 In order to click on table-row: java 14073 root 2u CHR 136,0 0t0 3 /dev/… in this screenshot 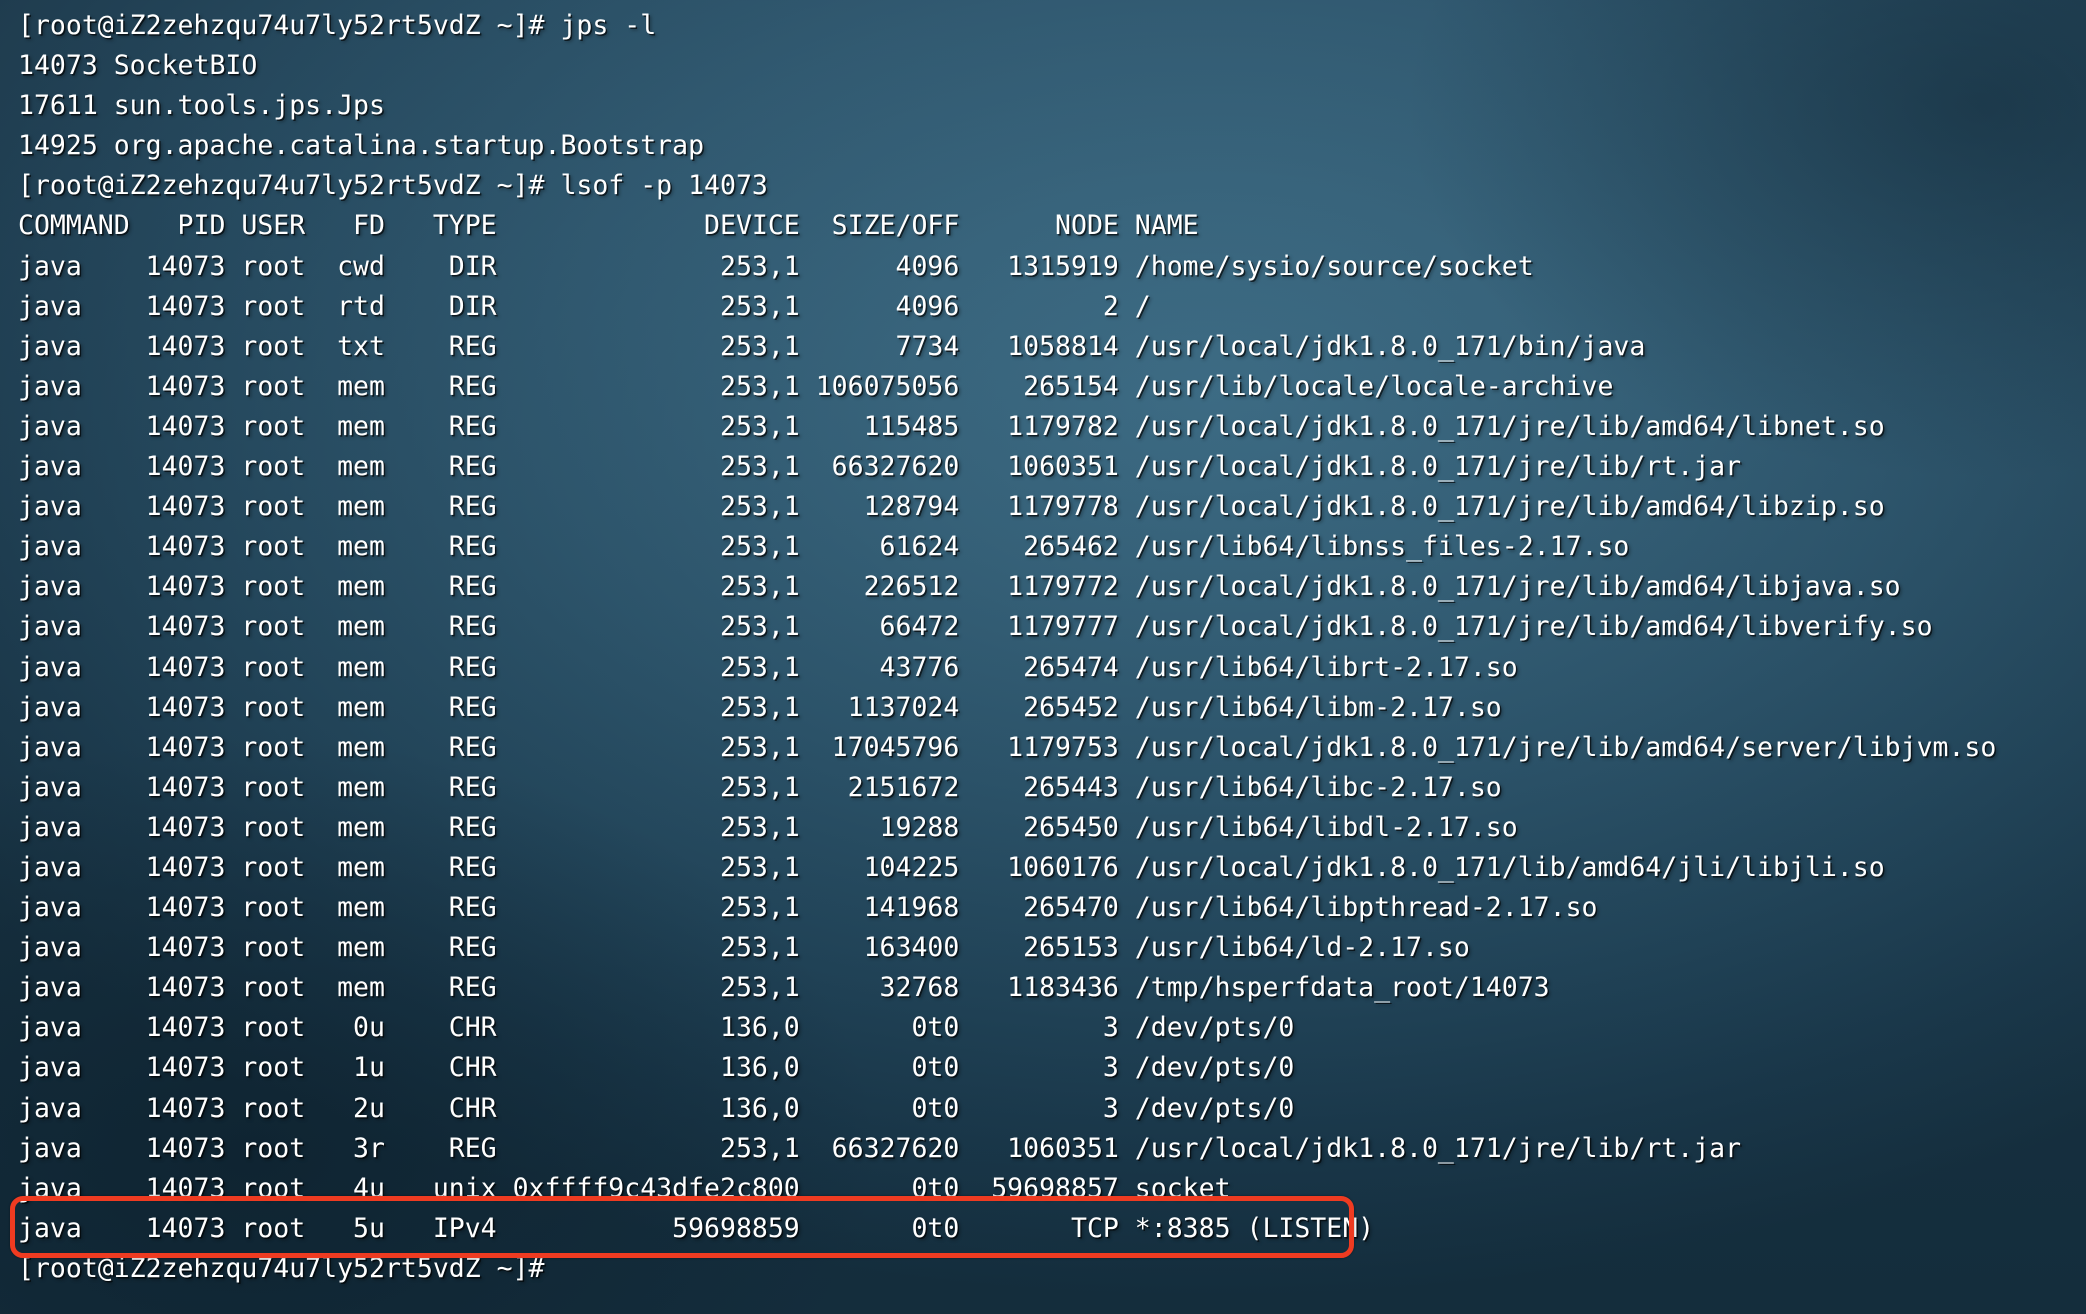, I will do `click(656, 1108)`.